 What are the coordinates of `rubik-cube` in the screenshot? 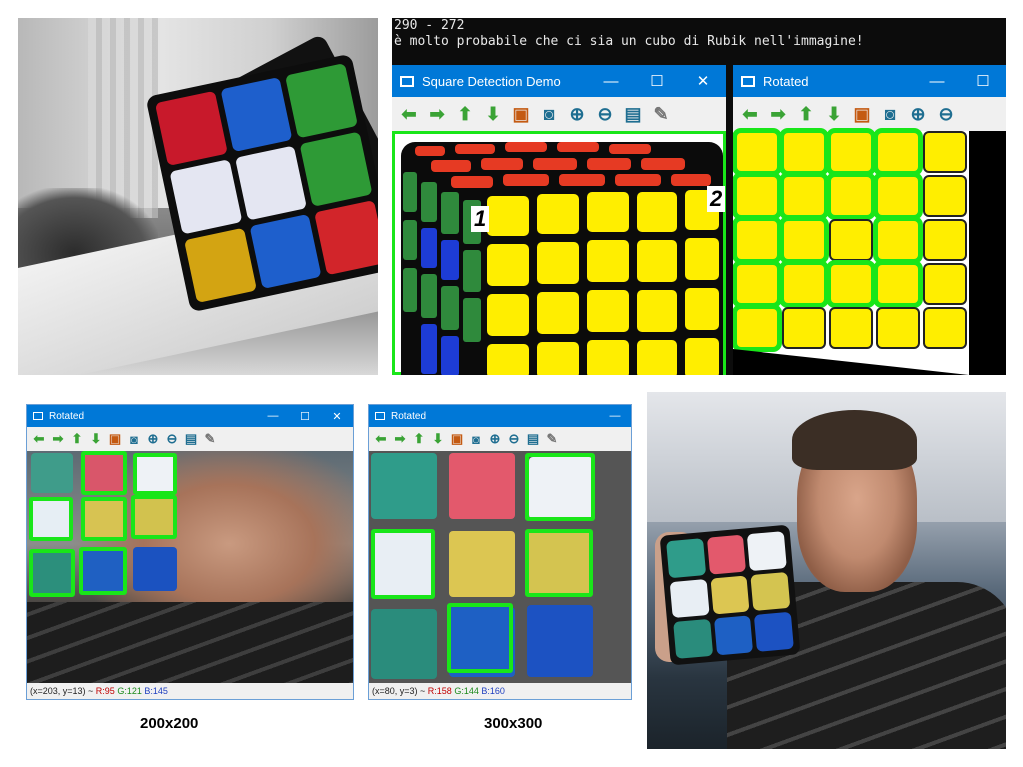 It's located at (730, 595).